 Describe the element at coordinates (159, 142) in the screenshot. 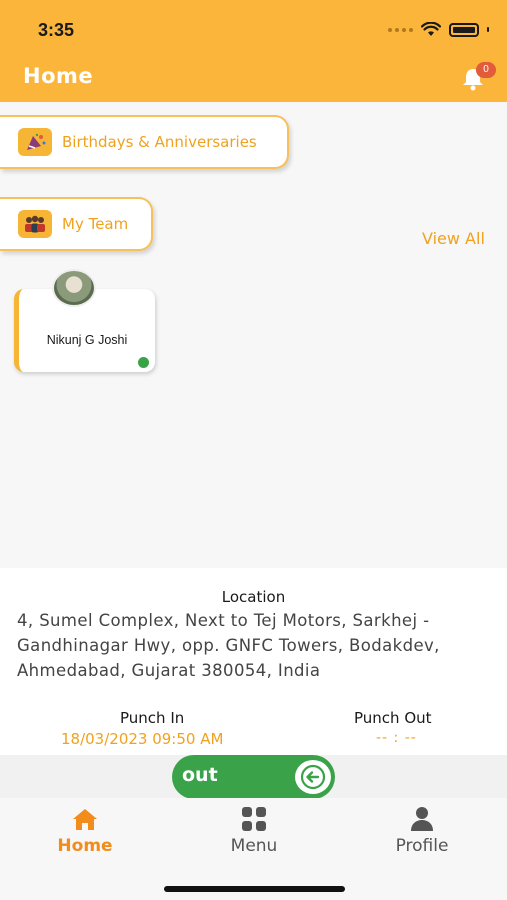

I see `birthdays-label: Birthdays & Anniversaries` at that location.